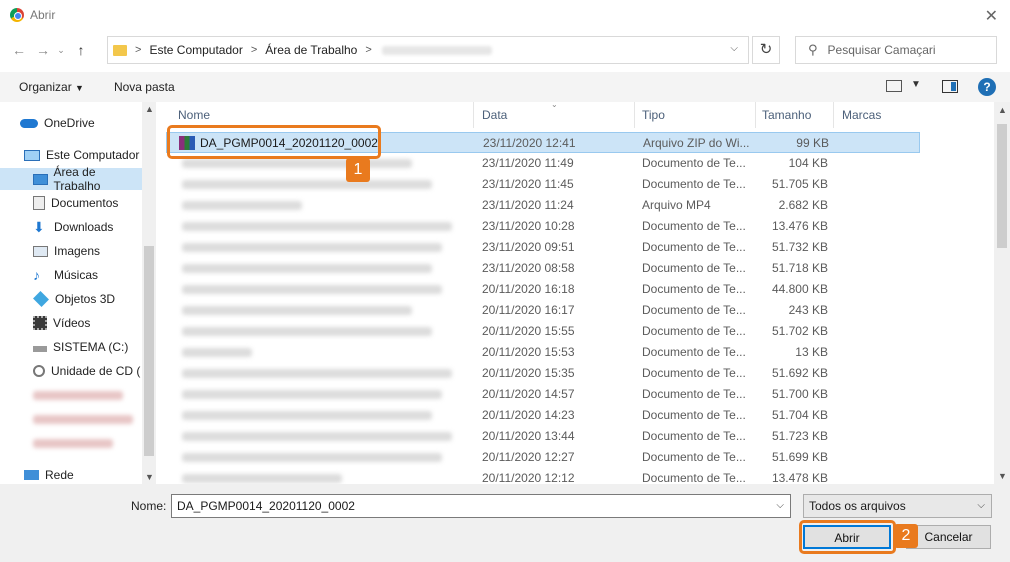 This screenshot has width=1010, height=562. Describe the element at coordinates (1002, 293) in the screenshot. I see `file-list-scrollbar: ▲ ▼` at that location.